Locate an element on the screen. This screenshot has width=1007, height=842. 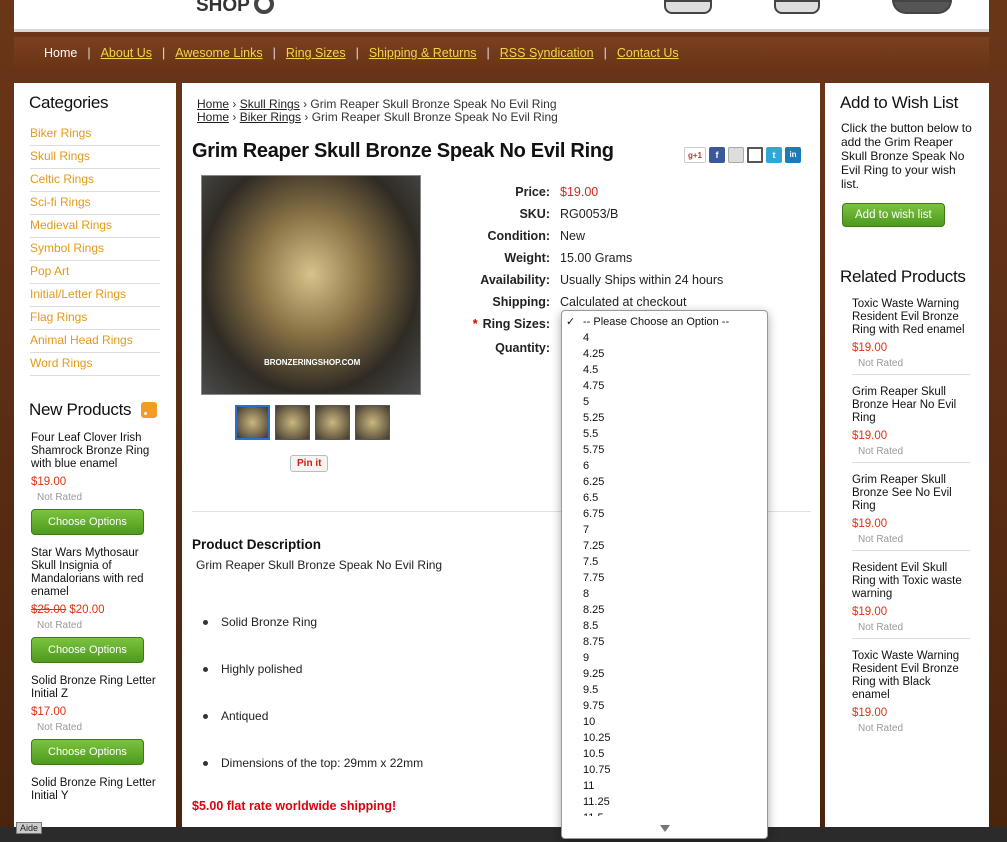
facebook-icon: f is located at coordinates (717, 155).